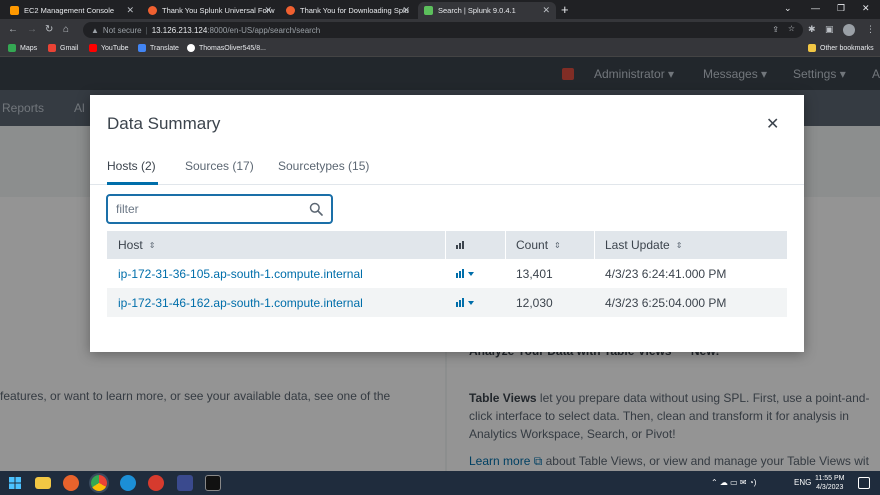 This screenshot has width=880, height=495. Describe the element at coordinates (866, 8) in the screenshot. I see `window-close-icon: ✕` at that location.